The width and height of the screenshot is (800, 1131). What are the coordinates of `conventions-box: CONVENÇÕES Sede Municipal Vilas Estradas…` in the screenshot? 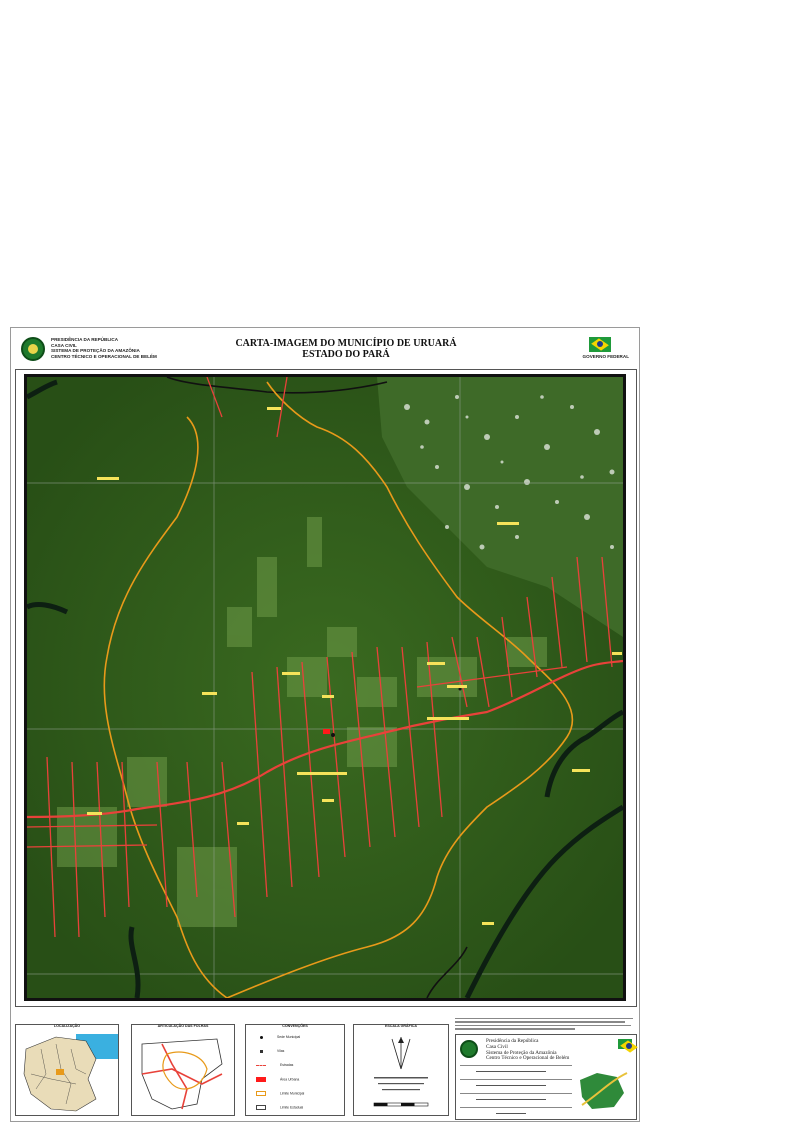 It's located at (295, 1070).